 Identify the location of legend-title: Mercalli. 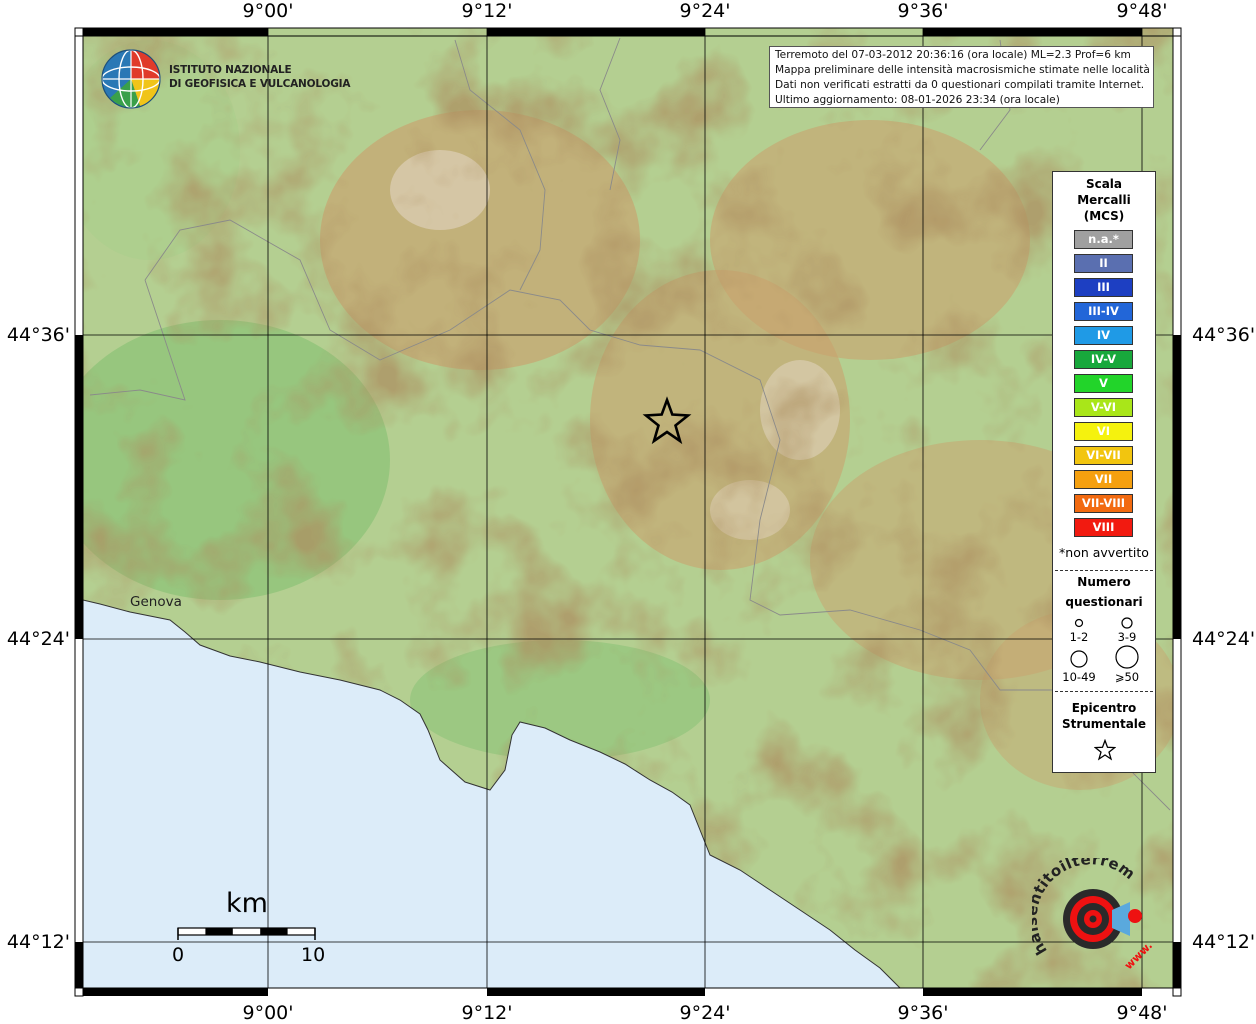
(1104, 200).